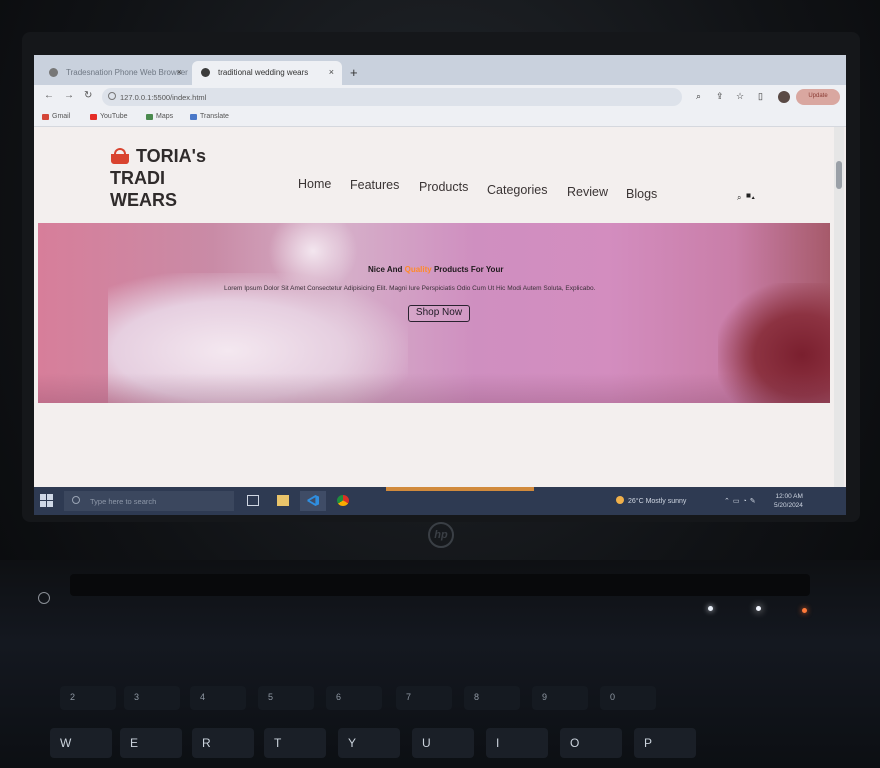 This screenshot has height=768, width=880. I want to click on power-icon, so click(44, 598).